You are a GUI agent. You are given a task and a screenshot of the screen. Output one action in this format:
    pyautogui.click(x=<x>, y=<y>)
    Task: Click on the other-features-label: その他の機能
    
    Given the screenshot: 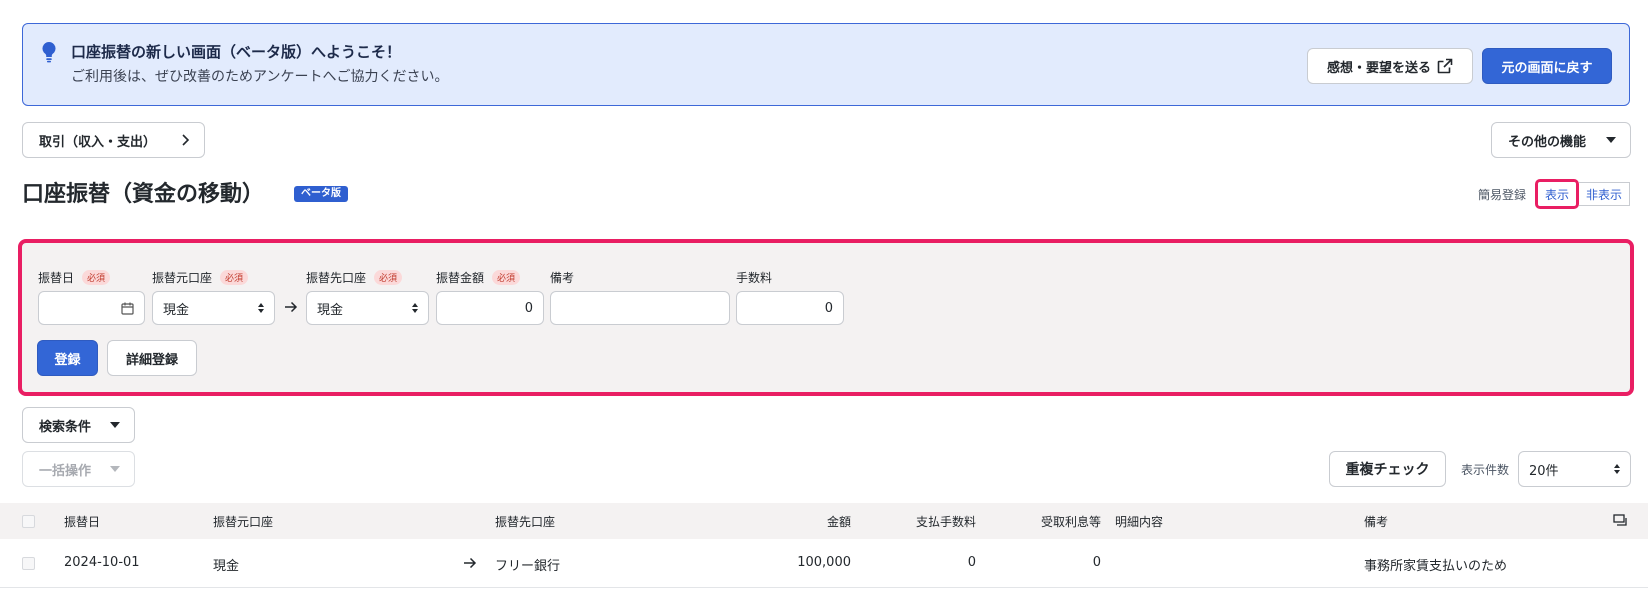 What is the action you would take?
    pyautogui.click(x=1547, y=142)
    